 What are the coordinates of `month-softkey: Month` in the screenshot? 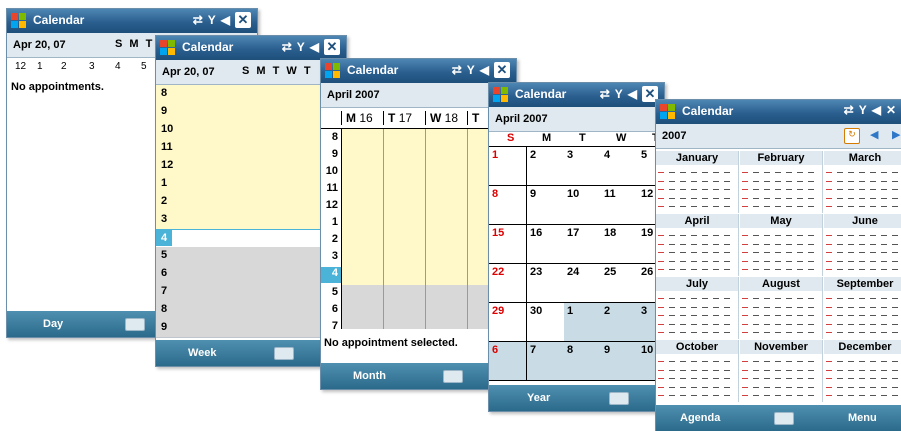 It's located at (369, 376).